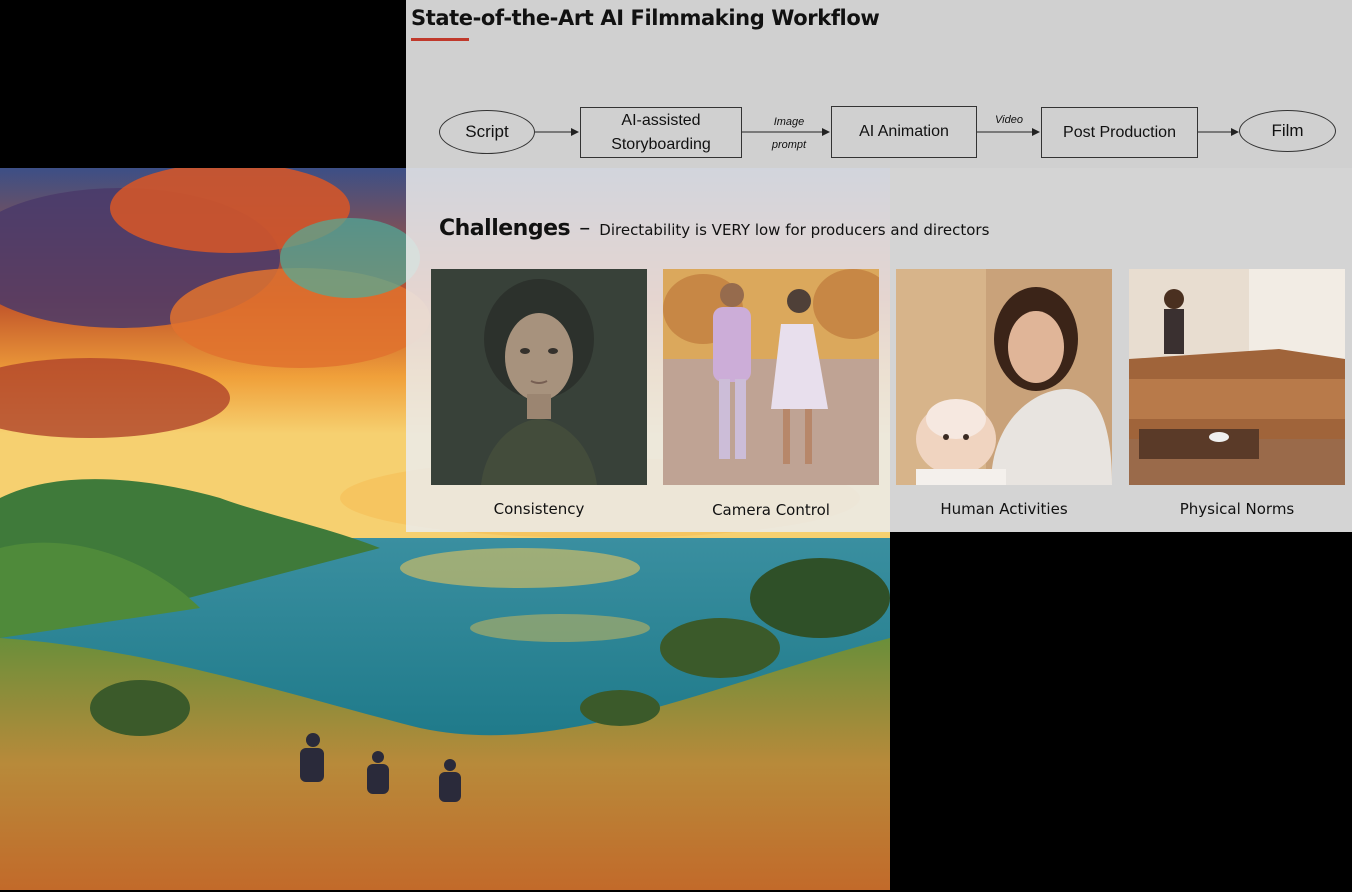 This screenshot has height=892, width=1352. I want to click on portrait-image, so click(539, 377).